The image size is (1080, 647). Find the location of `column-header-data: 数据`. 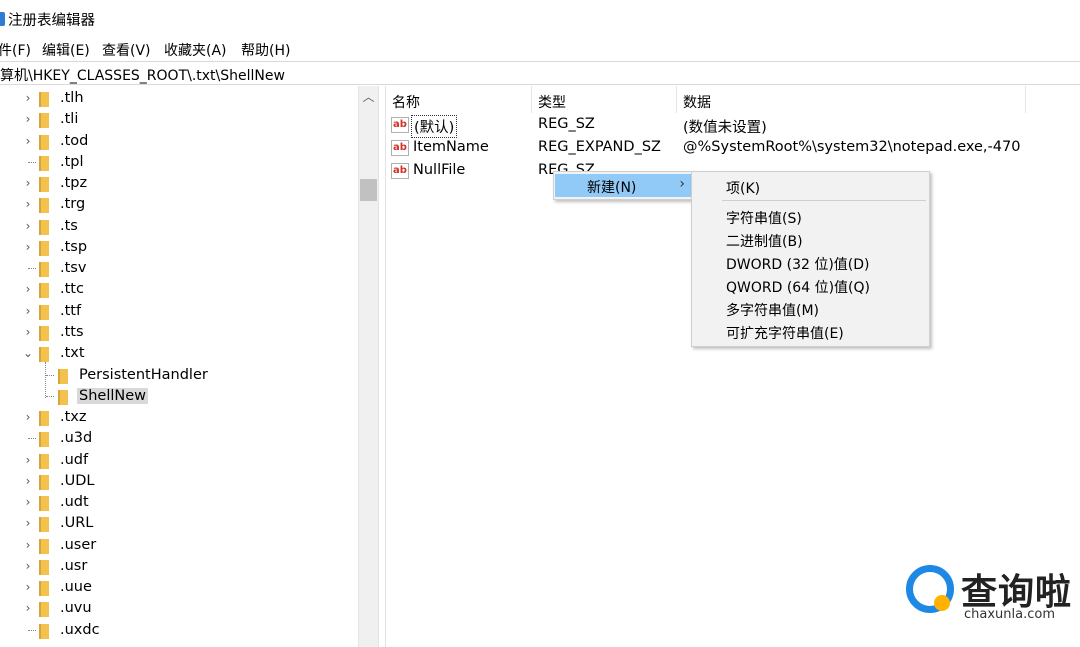

column-header-data: 数据 is located at coordinates (851, 99).